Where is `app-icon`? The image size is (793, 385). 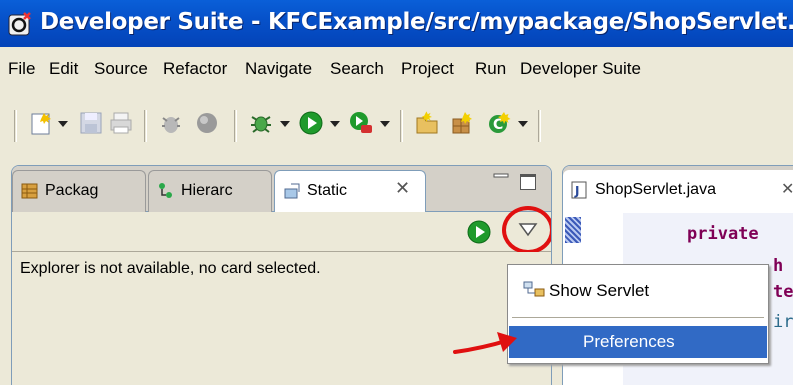
app-icon is located at coordinates (19, 24).